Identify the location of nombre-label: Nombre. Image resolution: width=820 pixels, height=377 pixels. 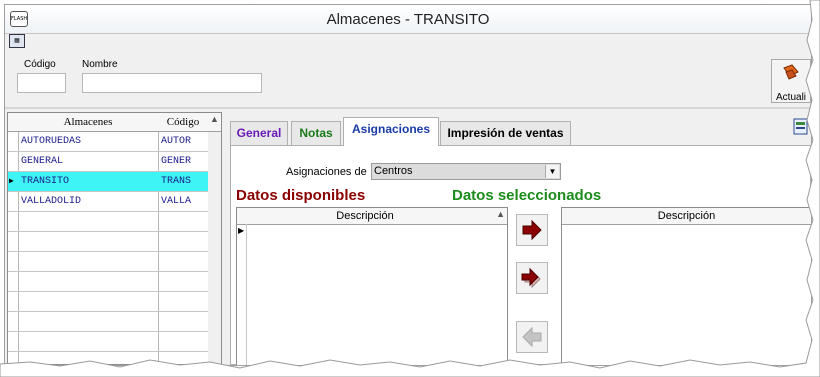
(100, 64).